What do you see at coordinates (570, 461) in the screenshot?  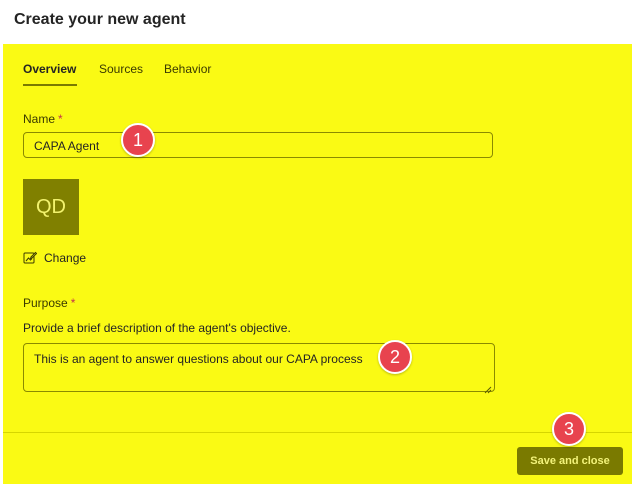 I see `save-and-close-button: Save and close` at bounding box center [570, 461].